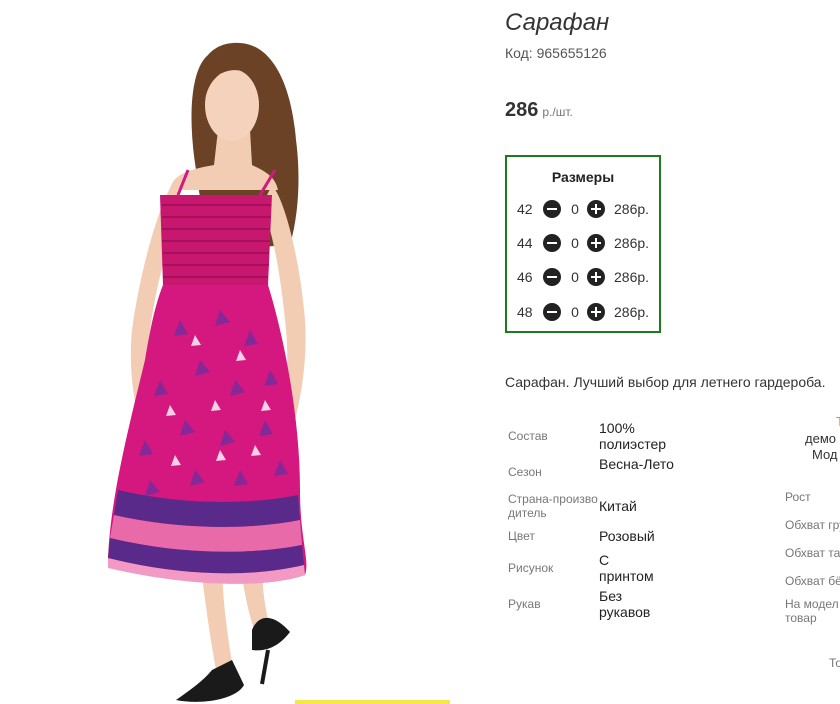 The image size is (840, 704). Describe the element at coordinates (834, 663) in the screenshot. I see `model-panel-footer: То` at that location.